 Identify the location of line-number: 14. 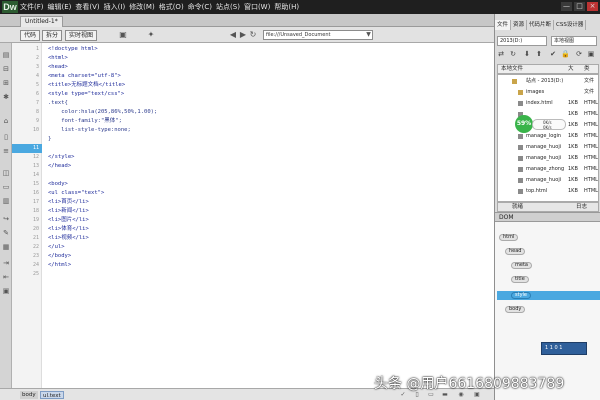
(35, 175).